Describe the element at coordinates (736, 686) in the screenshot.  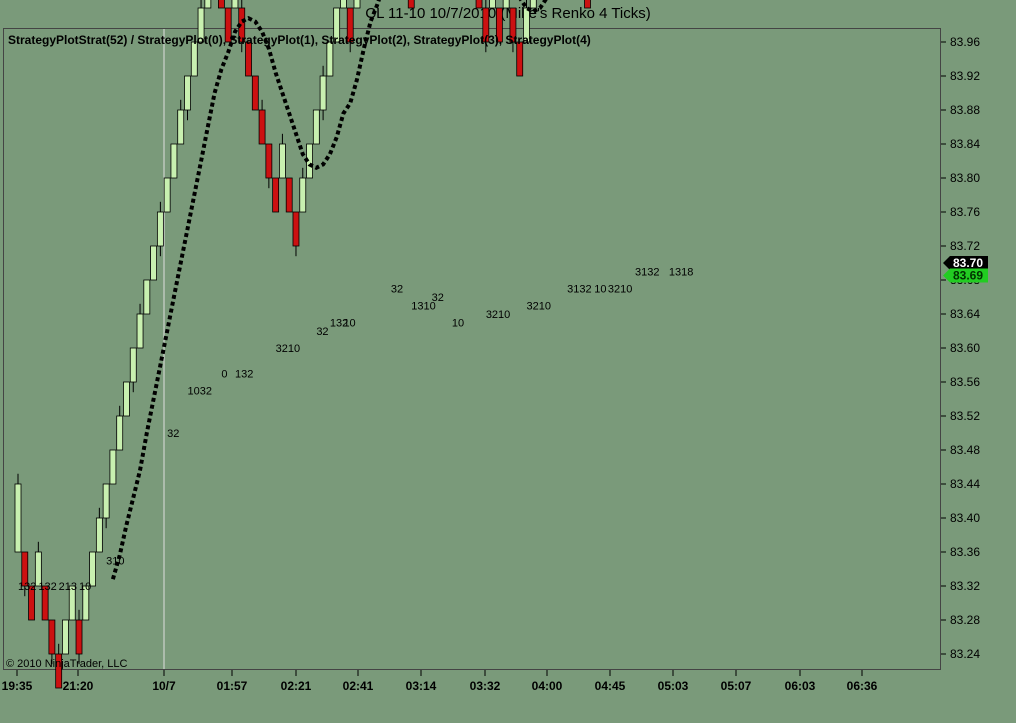
I see `x-tick-label: 05:07` at that location.